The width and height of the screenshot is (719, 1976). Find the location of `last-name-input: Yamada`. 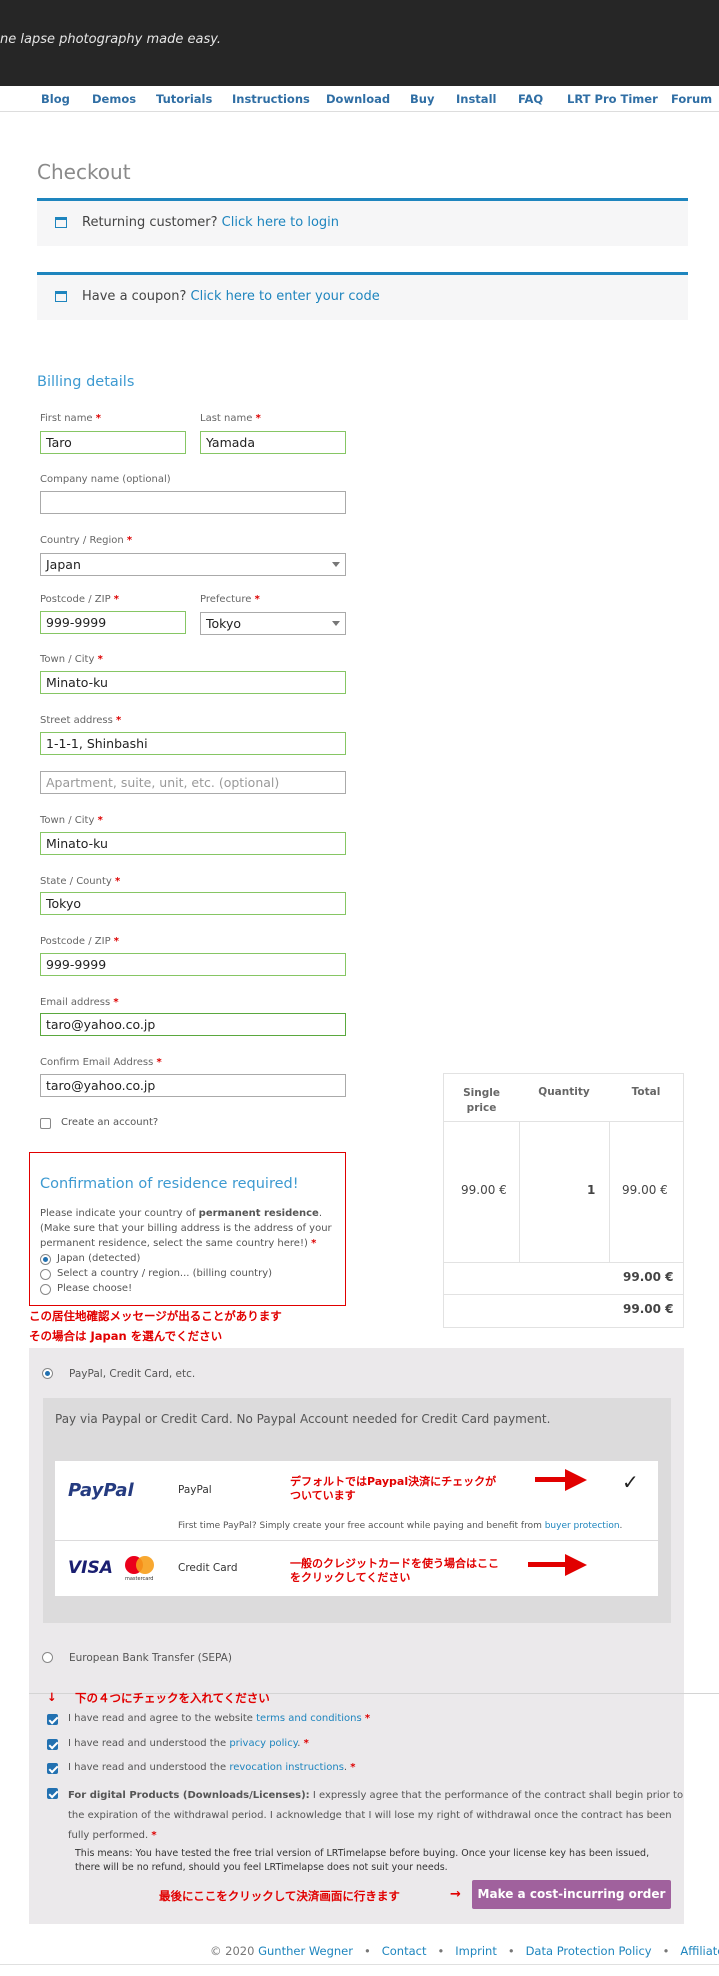

last-name-input: Yamada is located at coordinates (273, 442).